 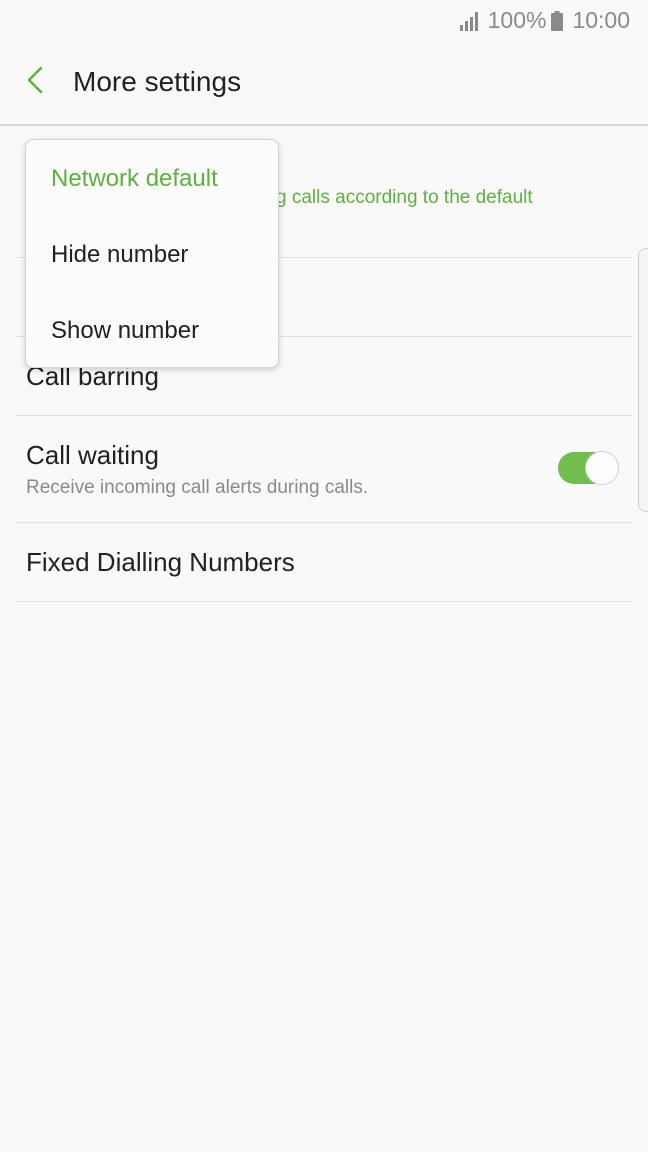 What do you see at coordinates (324, 562) in the screenshot?
I see `fixed-dialling-row: Fixed Dialling Numbers` at bounding box center [324, 562].